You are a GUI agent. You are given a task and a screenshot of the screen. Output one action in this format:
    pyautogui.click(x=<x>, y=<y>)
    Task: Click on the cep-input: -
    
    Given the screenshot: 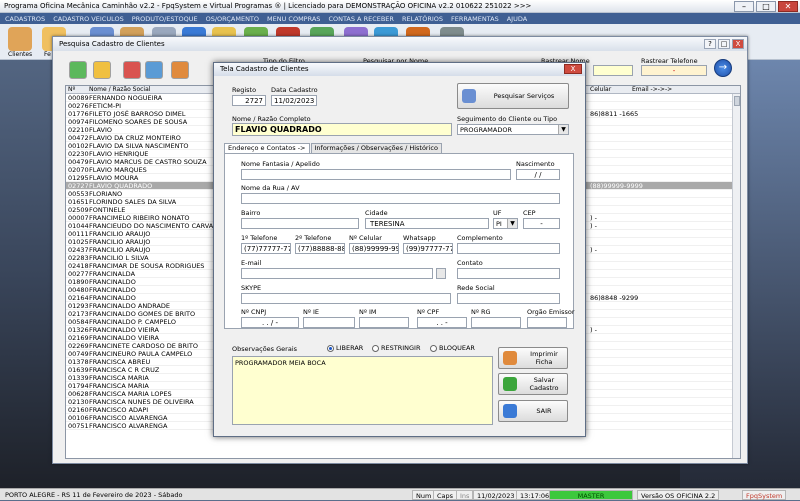 What is the action you would take?
    pyautogui.click(x=541, y=223)
    